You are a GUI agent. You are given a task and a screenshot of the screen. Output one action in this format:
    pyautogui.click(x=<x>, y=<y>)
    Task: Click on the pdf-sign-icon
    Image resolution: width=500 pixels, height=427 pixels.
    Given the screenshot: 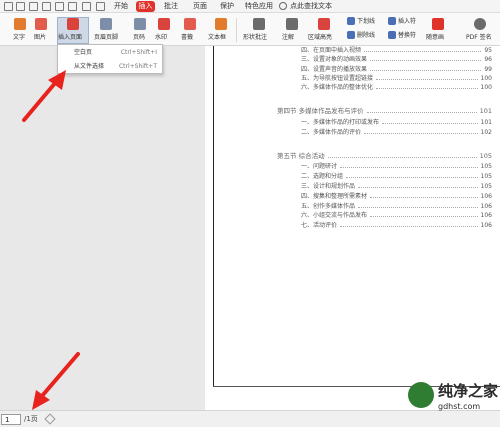 What is the action you would take?
    pyautogui.click(x=480, y=24)
    